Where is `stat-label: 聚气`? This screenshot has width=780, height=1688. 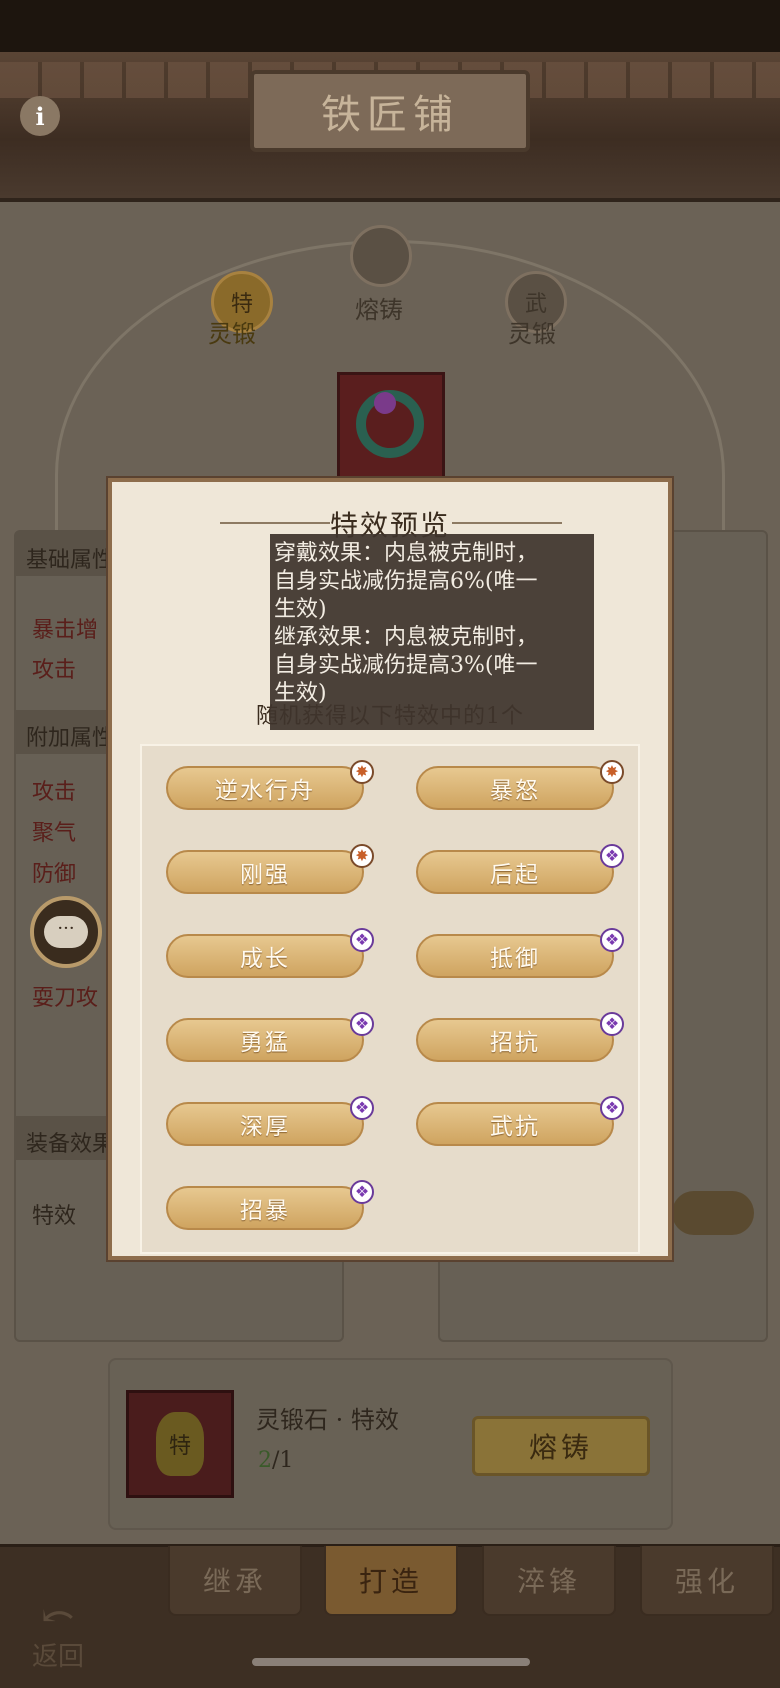
stat-label: 聚气 is located at coordinates (54, 833).